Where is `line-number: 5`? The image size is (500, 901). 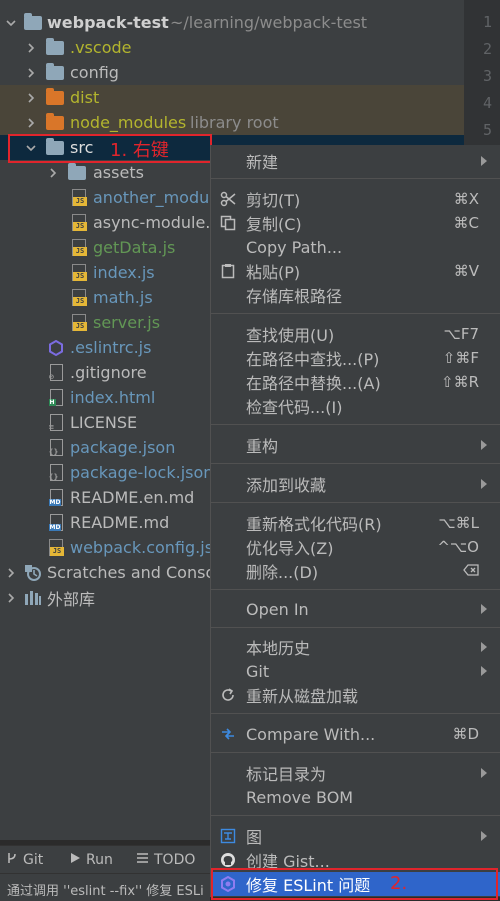
line-number: 5 is located at coordinates (487, 130).